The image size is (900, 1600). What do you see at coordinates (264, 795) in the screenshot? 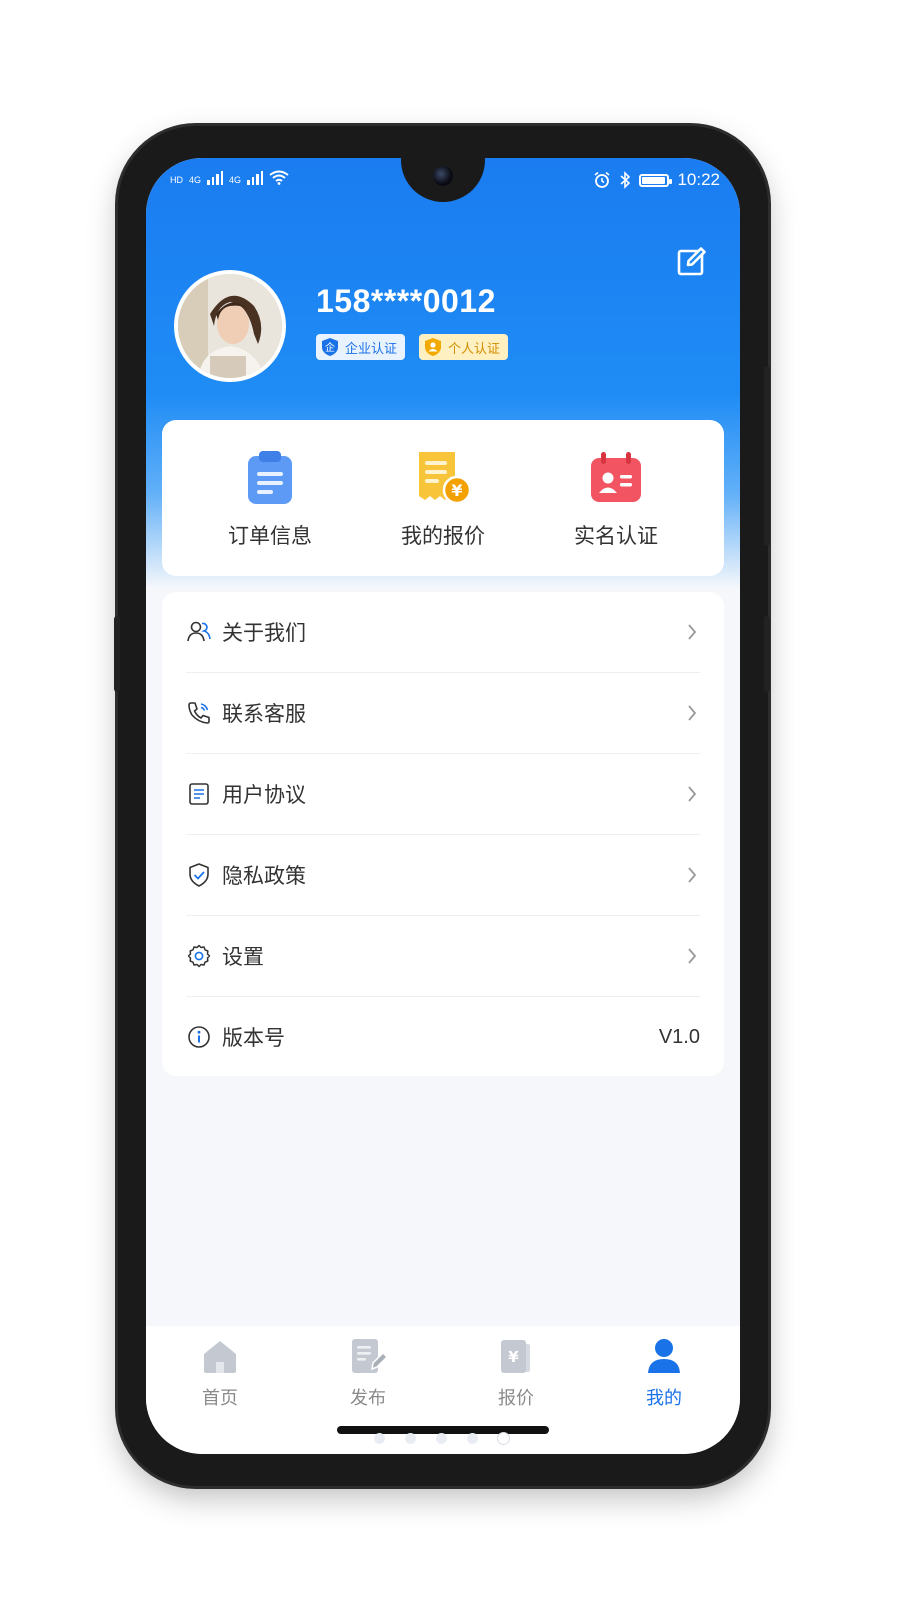
I see `menu-item-label: 用户协议` at bounding box center [264, 795].